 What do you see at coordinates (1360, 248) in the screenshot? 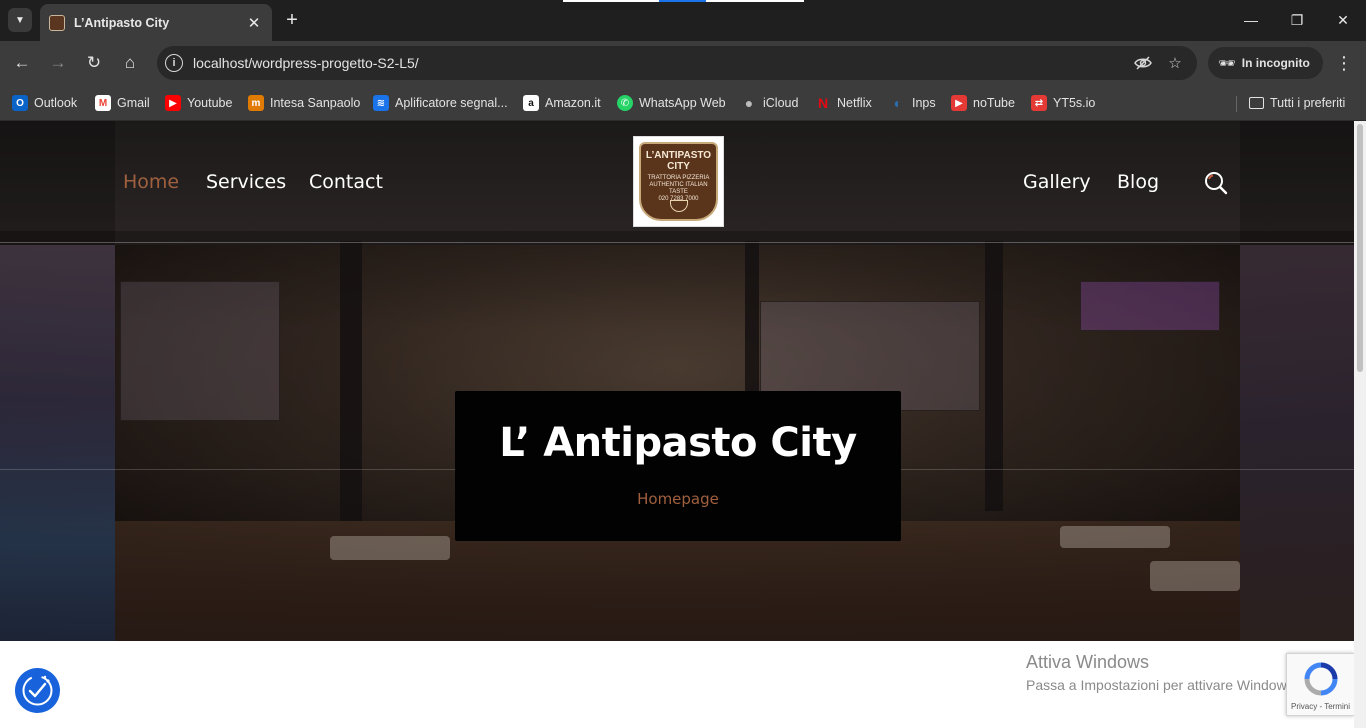
I see `scrollbar-thumb` at bounding box center [1360, 248].